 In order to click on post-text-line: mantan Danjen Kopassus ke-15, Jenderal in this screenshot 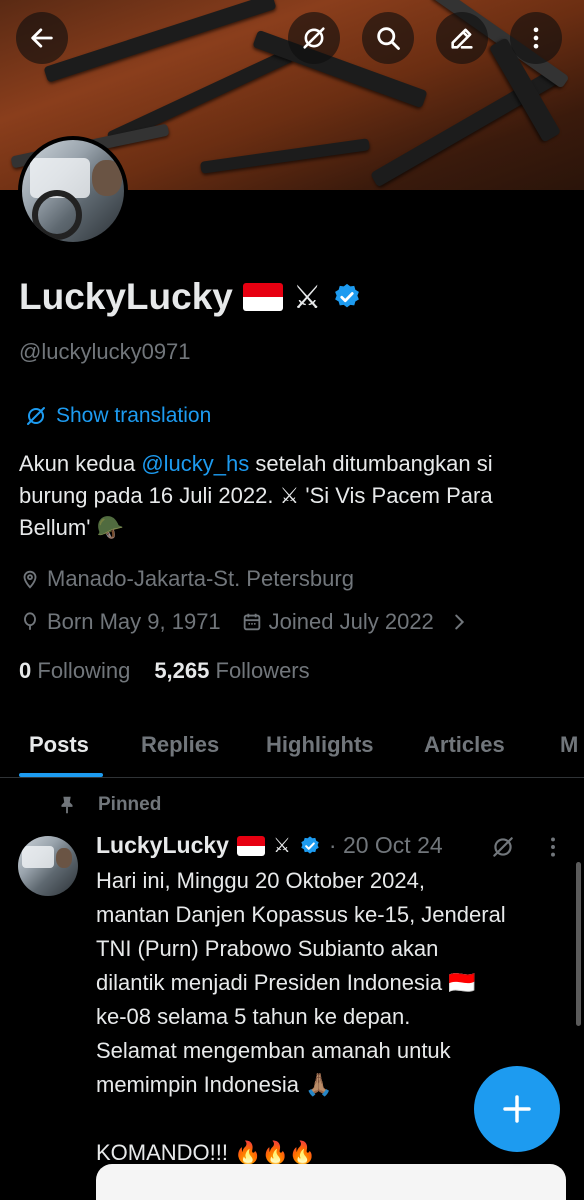, I will do `click(301, 914)`.